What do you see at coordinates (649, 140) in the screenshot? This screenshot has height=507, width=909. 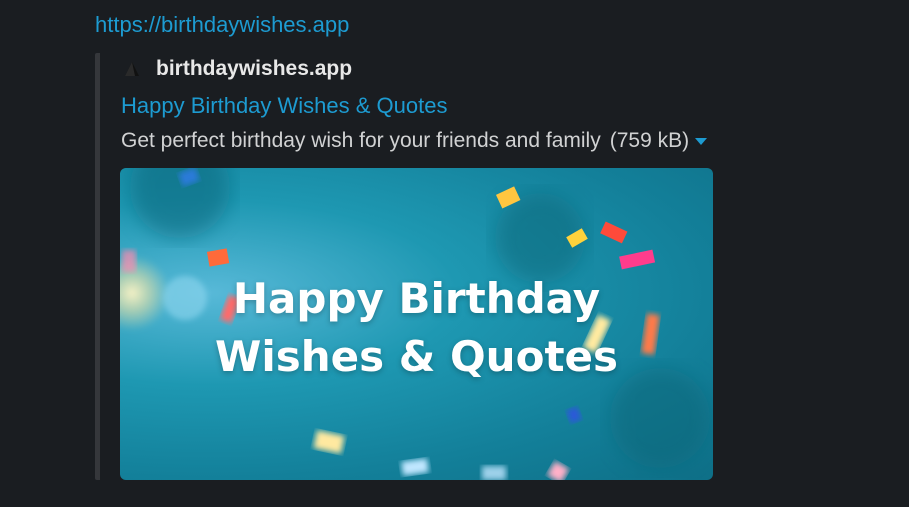 I see `unfurl-file-size: (759 kB)` at bounding box center [649, 140].